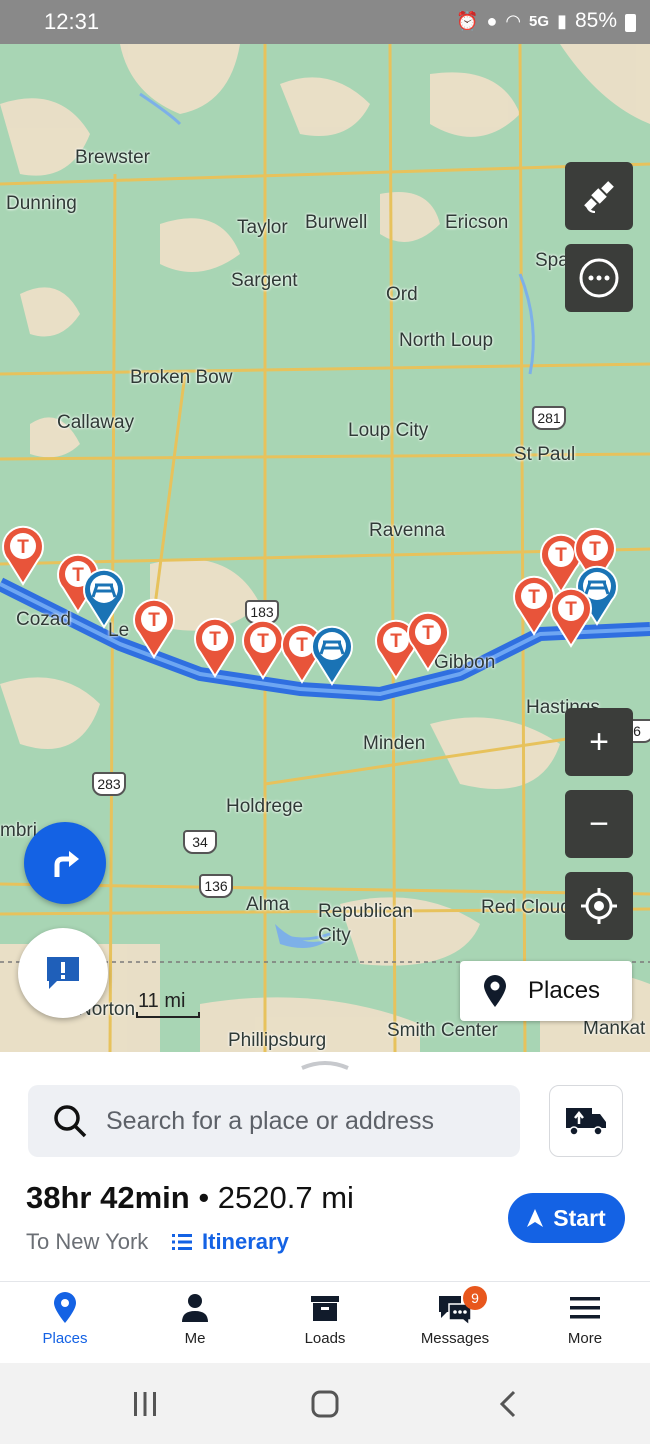  What do you see at coordinates (334, 935) in the screenshot?
I see `town-label: City` at bounding box center [334, 935].